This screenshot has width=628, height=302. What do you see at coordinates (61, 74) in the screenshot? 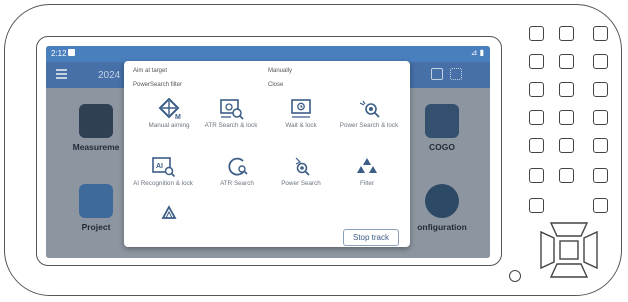
I see `menu-icon` at bounding box center [61, 74].